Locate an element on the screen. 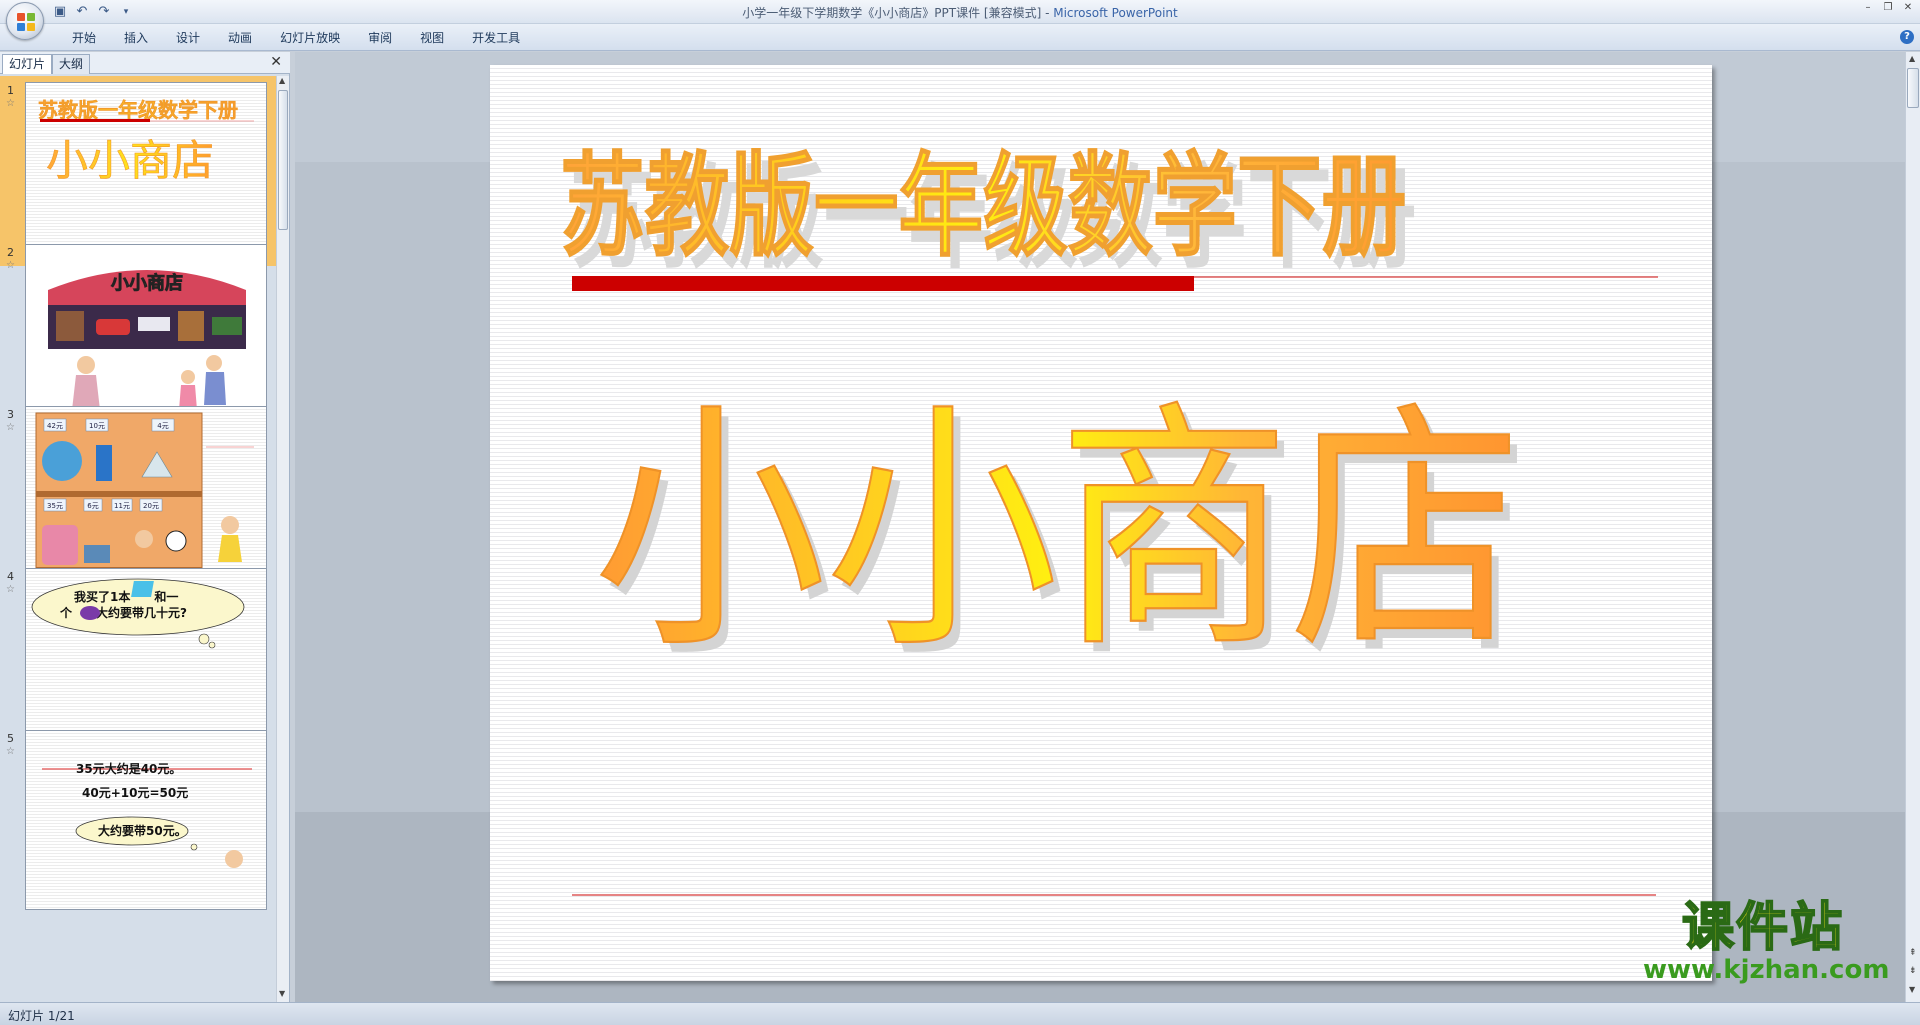 The height and width of the screenshot is (1025, 1920). tab-slide-show: 幻灯片放映 is located at coordinates (310, 38).